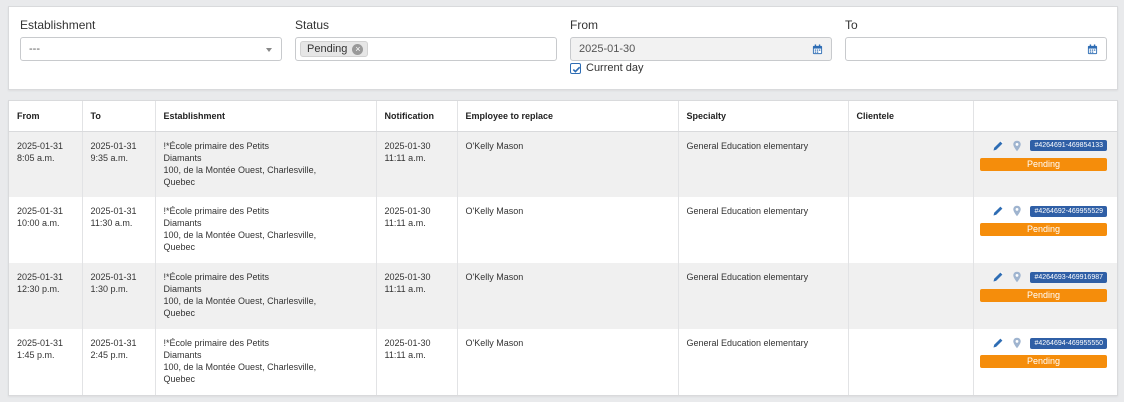 The width and height of the screenshot is (1124, 402). I want to click on establishment-select-value: ---, so click(34, 49).